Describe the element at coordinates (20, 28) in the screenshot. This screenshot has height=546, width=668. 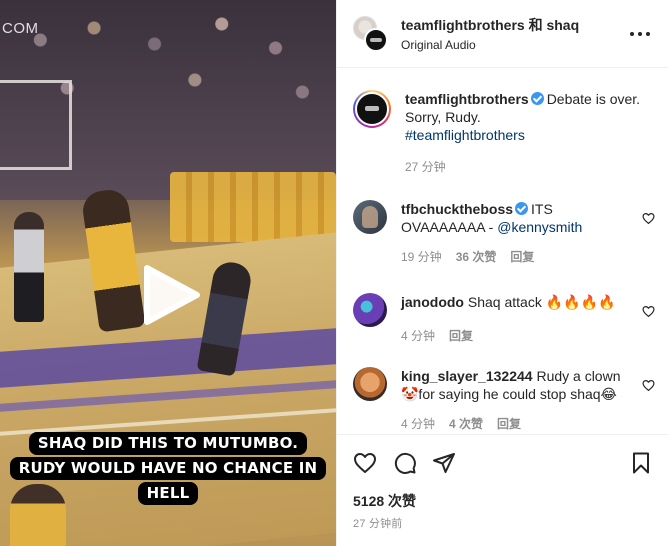
I see `video-watermark: COM` at that location.